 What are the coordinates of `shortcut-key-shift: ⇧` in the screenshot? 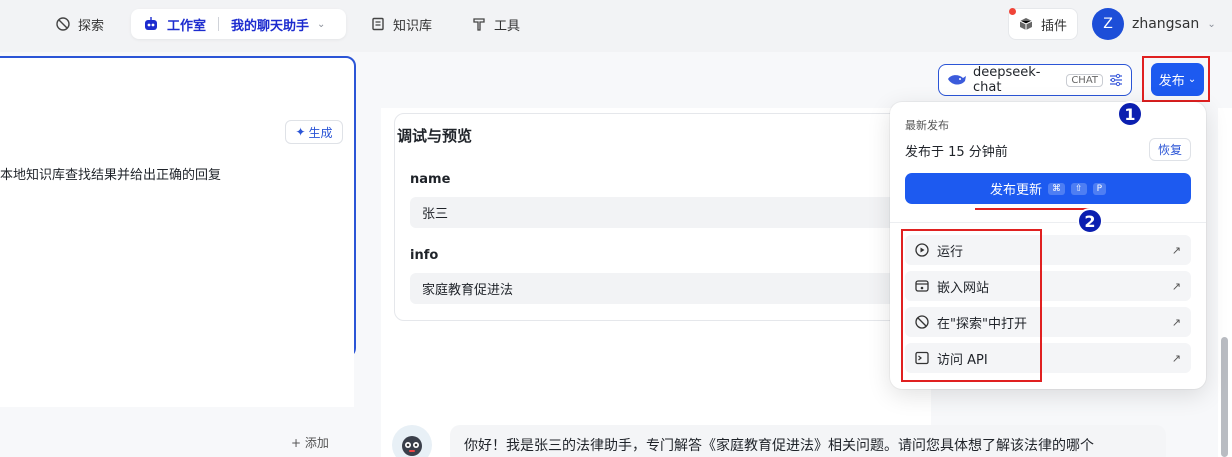 It's located at (1079, 188).